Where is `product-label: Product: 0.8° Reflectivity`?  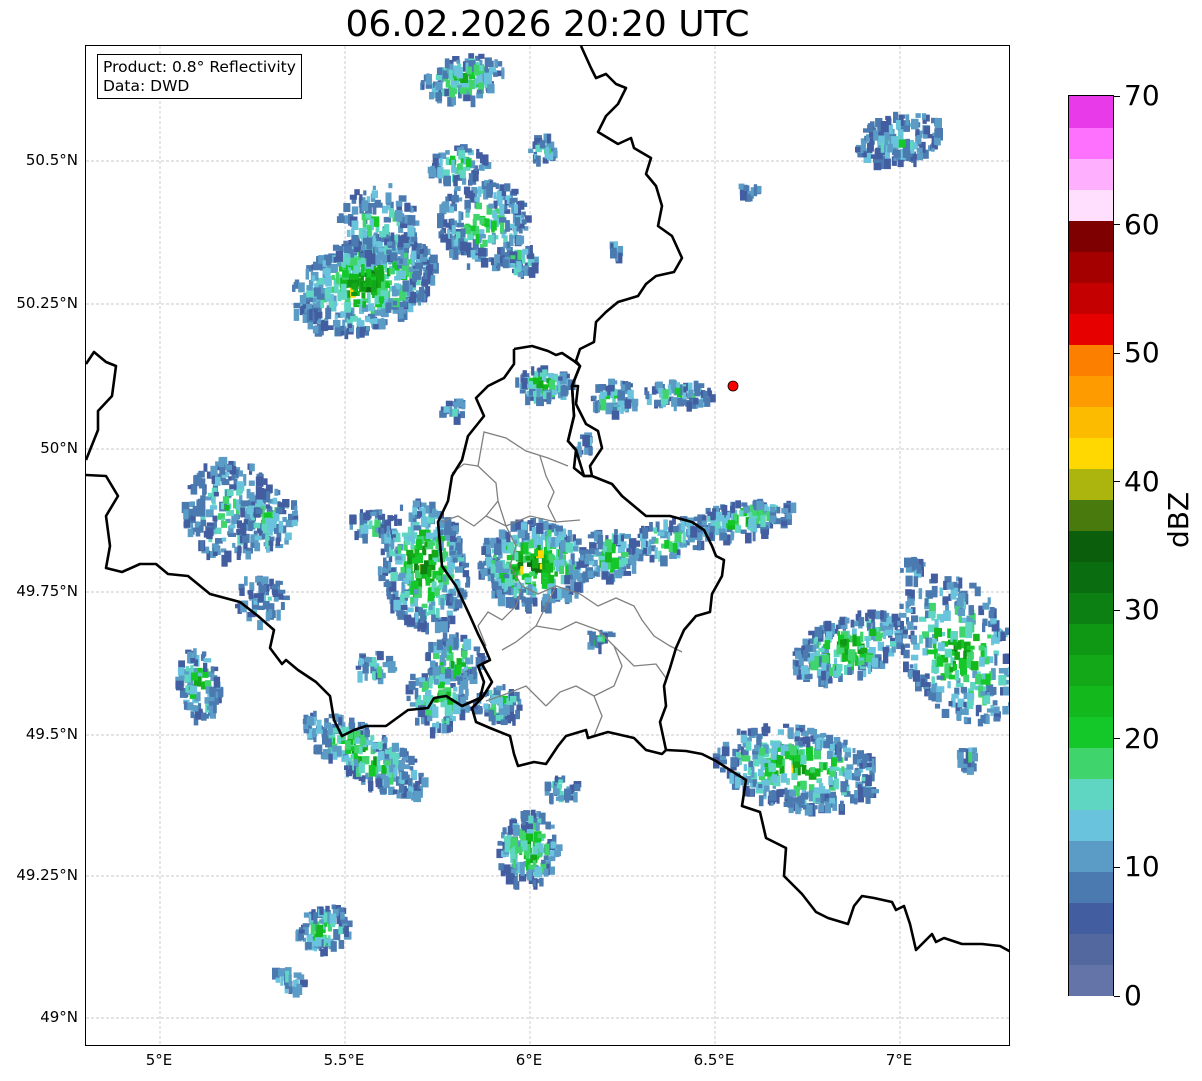
product-label: Product: 0.8° Reflectivity is located at coordinates (199, 67).